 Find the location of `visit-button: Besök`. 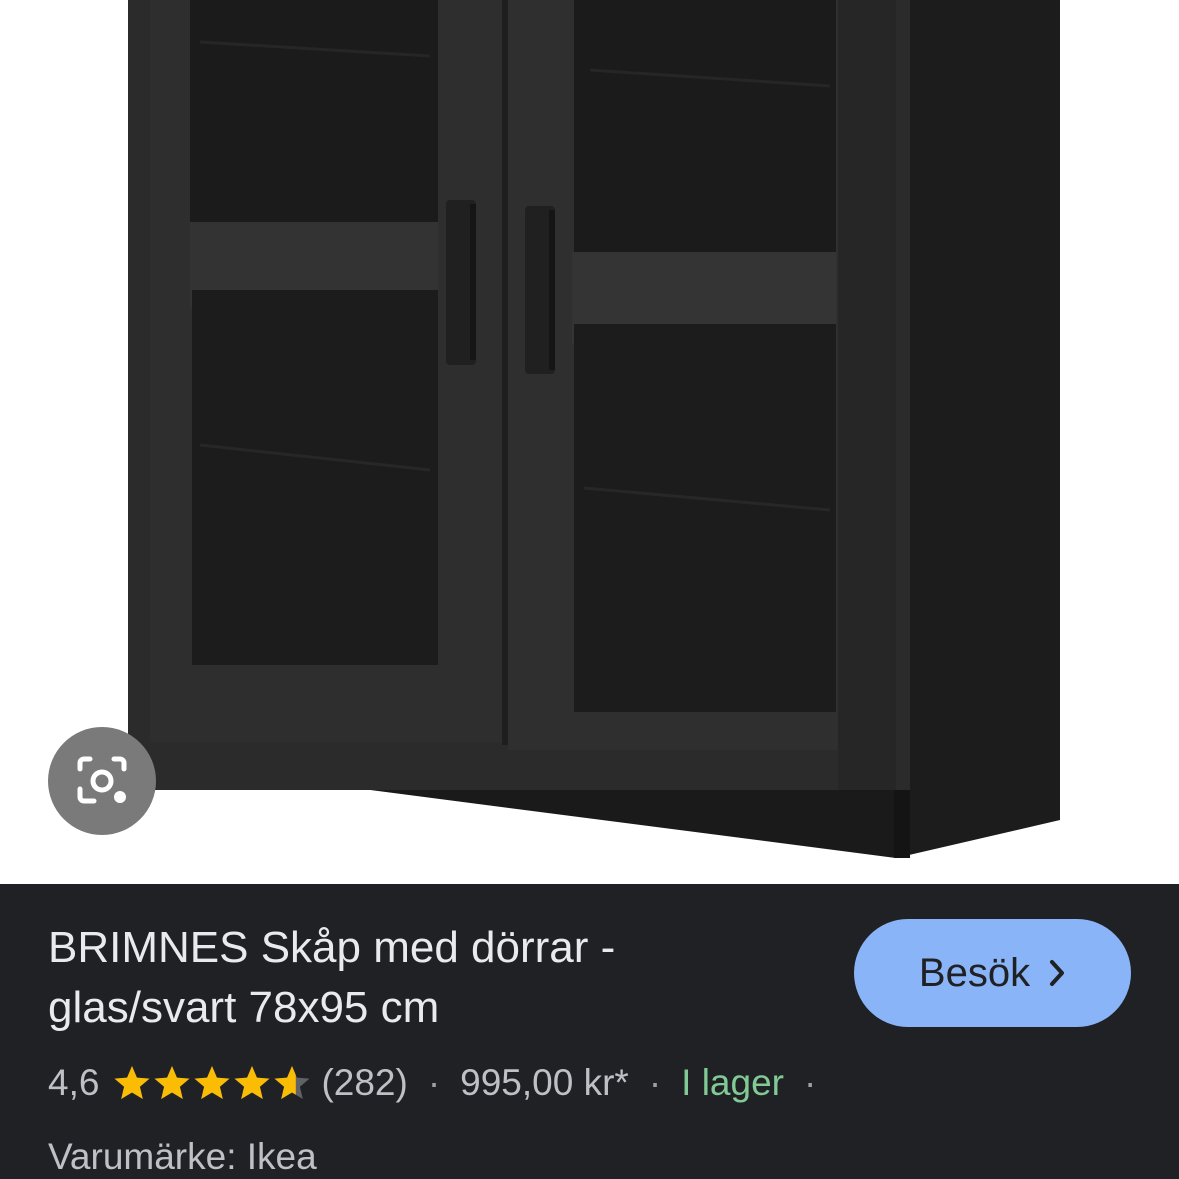

visit-button: Besök is located at coordinates (992, 973).